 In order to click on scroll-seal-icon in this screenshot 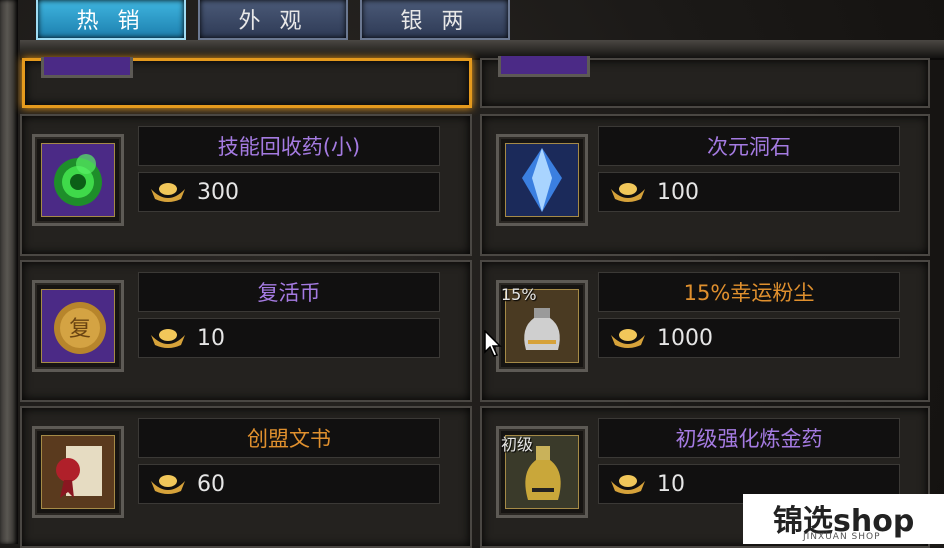, I will do `click(78, 472)`.